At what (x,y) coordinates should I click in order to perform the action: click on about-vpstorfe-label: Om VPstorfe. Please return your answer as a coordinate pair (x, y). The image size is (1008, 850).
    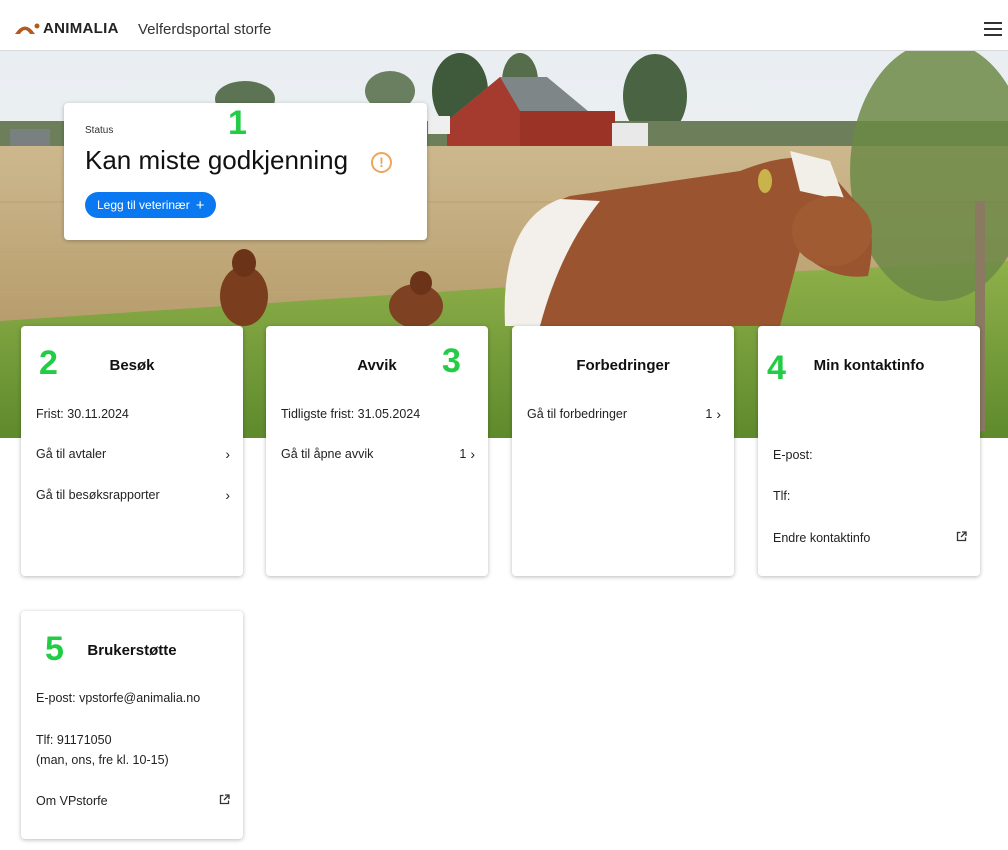
    Looking at the image, I should click on (72, 801).